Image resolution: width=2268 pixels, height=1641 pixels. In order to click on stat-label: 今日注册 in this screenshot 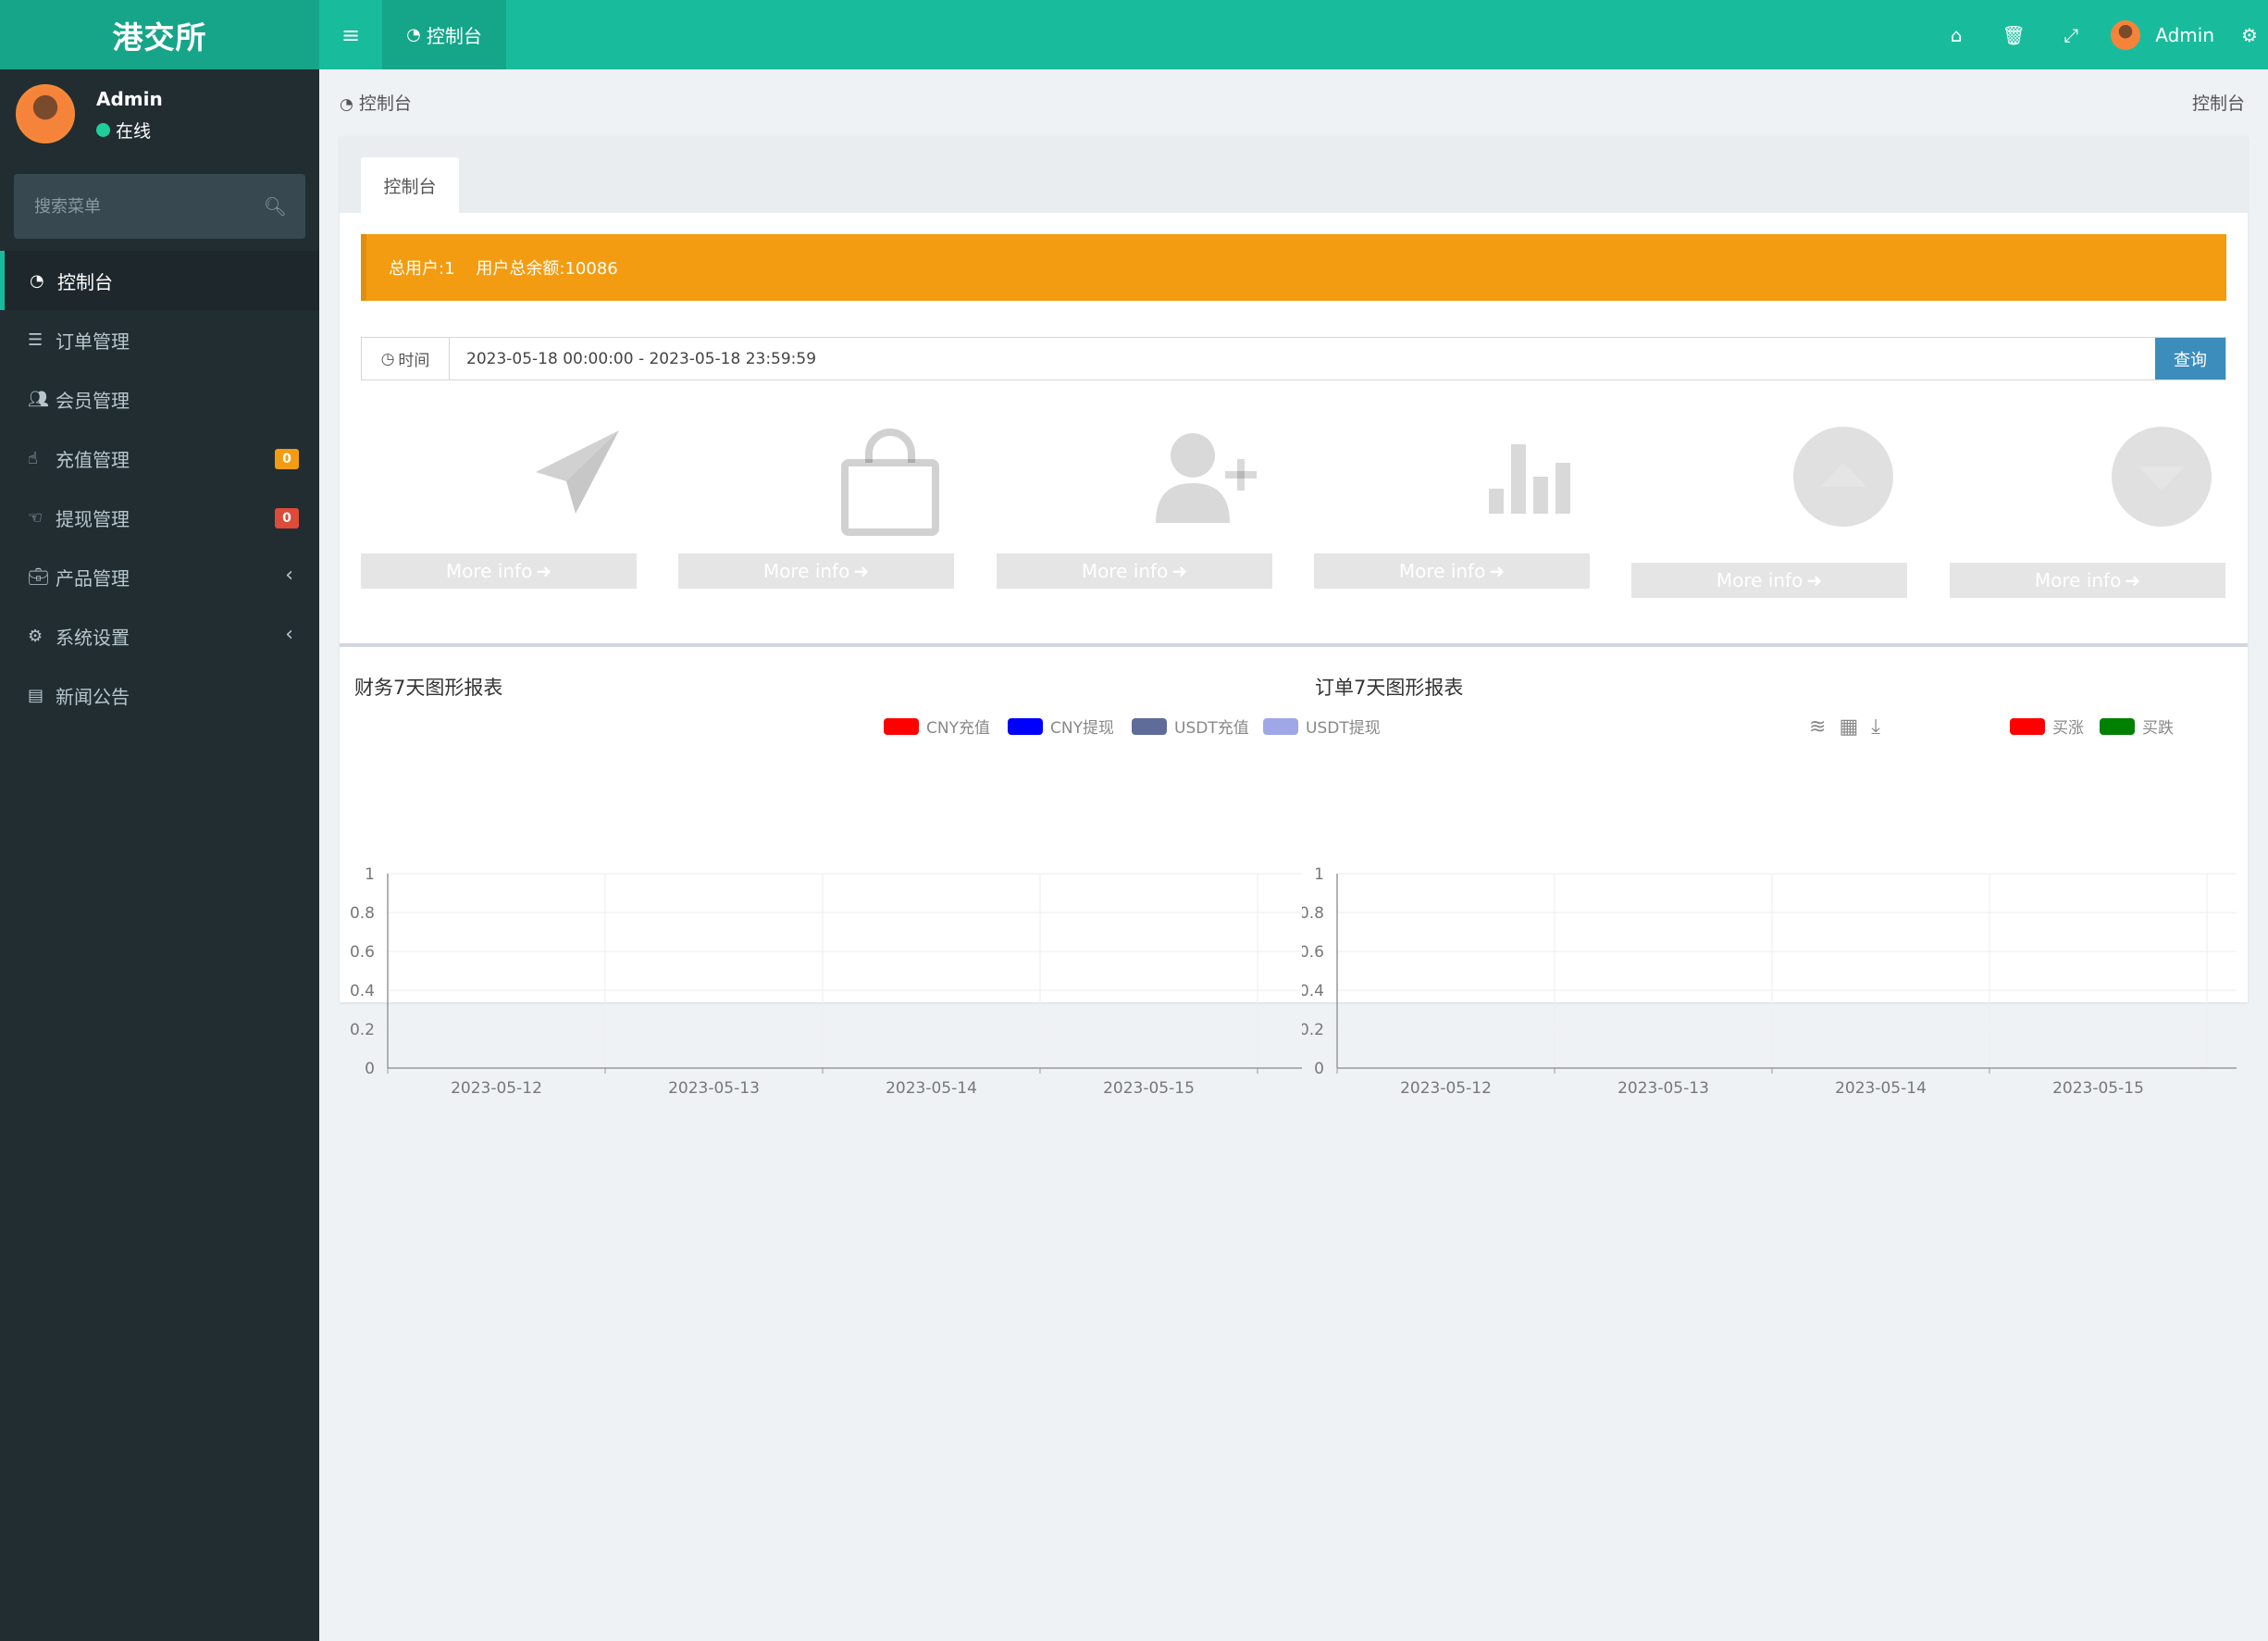, I will do `click(1054, 515)`.